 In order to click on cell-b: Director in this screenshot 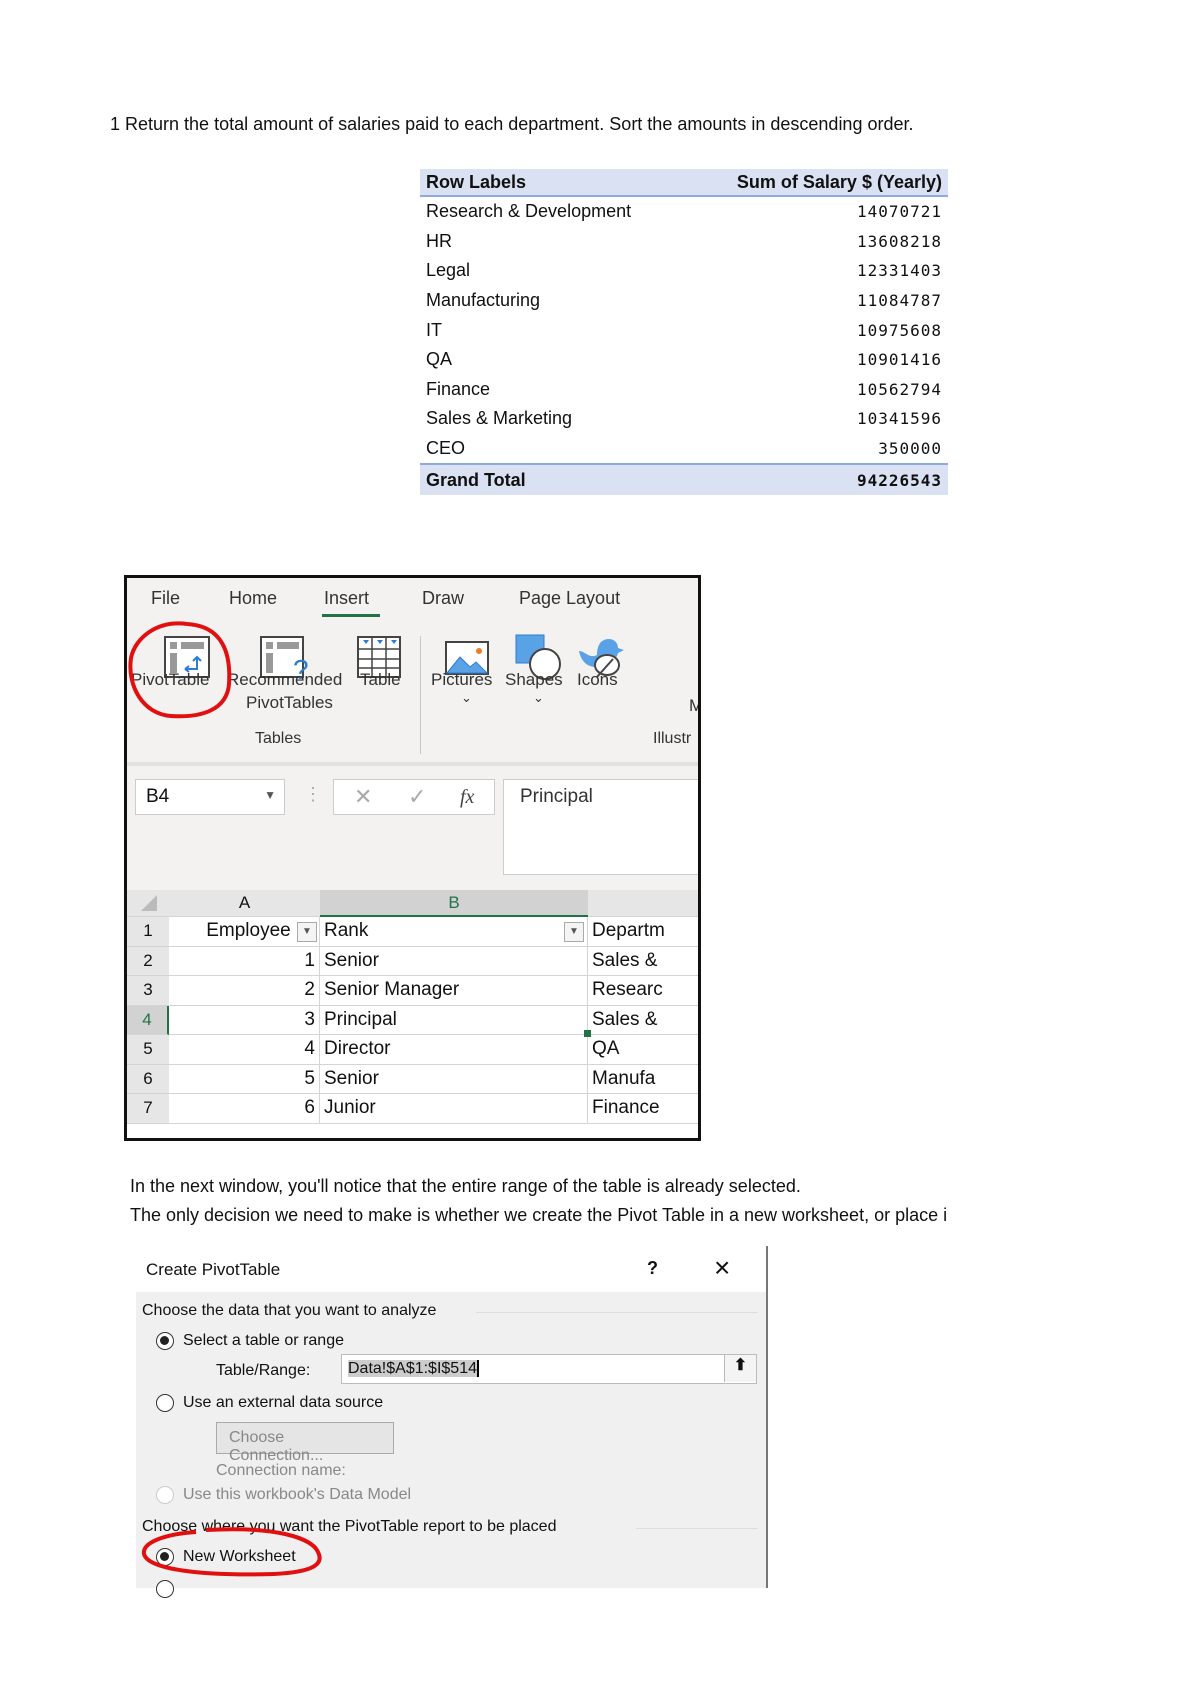, I will do `click(454, 1050)`.